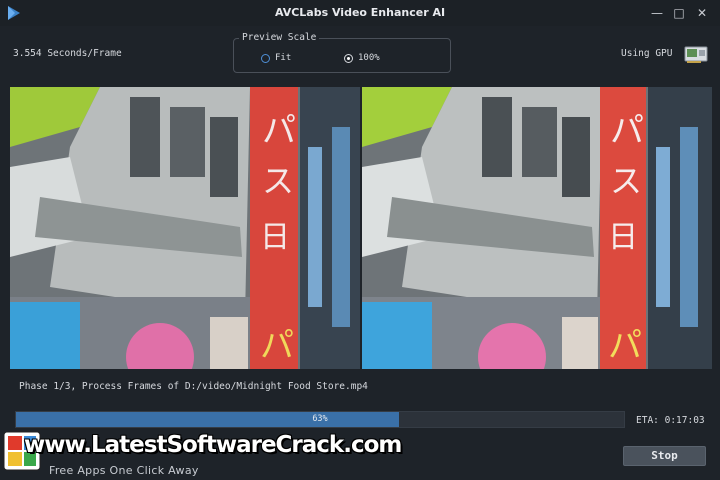  I want to click on scale-fit-radio: Fit, so click(276, 58).